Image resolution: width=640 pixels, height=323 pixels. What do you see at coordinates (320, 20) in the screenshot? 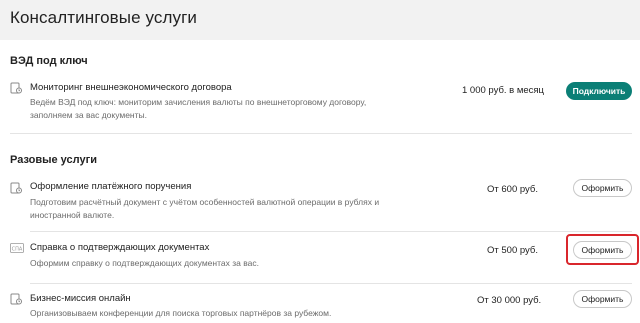
I see `page-header: Консалтинговые услуги` at bounding box center [320, 20].